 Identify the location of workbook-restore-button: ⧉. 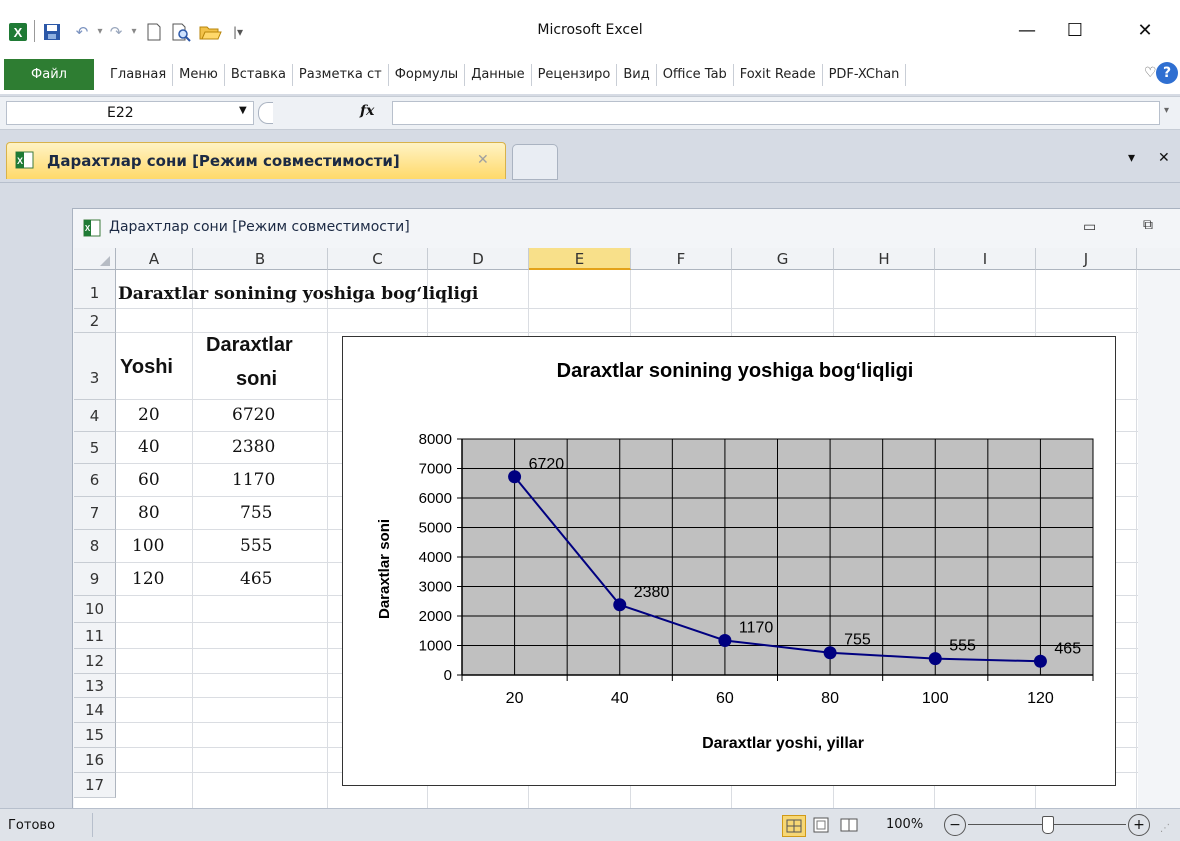
(1148, 225).